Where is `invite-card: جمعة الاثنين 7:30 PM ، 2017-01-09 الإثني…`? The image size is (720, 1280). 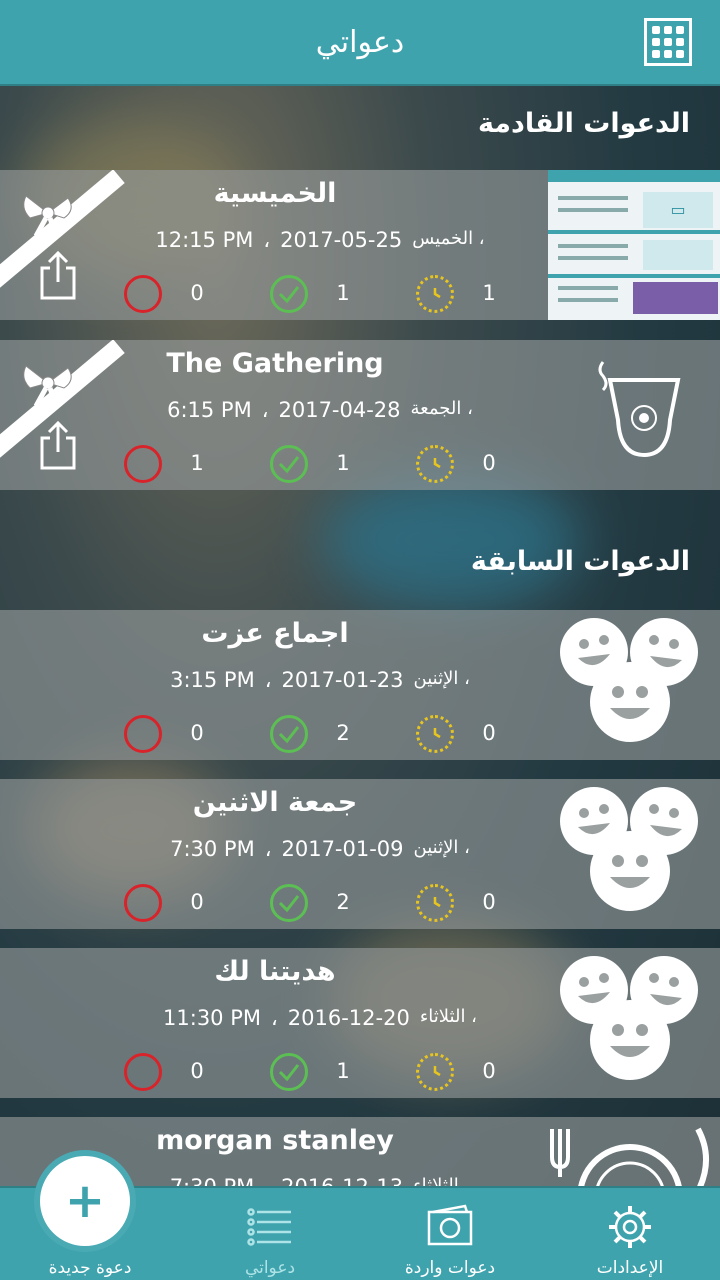 invite-card: جمعة الاثنين 7:30 PM ، 2017-01-09 الإثني… is located at coordinates (360, 854).